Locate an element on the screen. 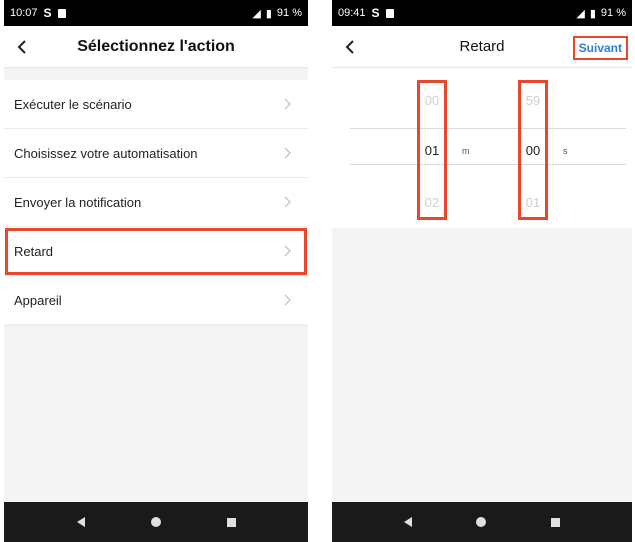  action-device: Appareil is located at coordinates (156, 300).